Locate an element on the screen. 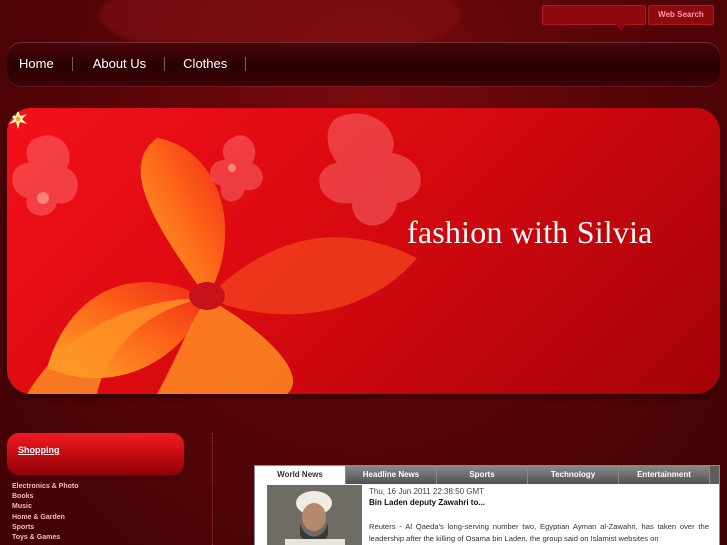 The width and height of the screenshot is (727, 545). tab-technology: Technology is located at coordinates (573, 475).